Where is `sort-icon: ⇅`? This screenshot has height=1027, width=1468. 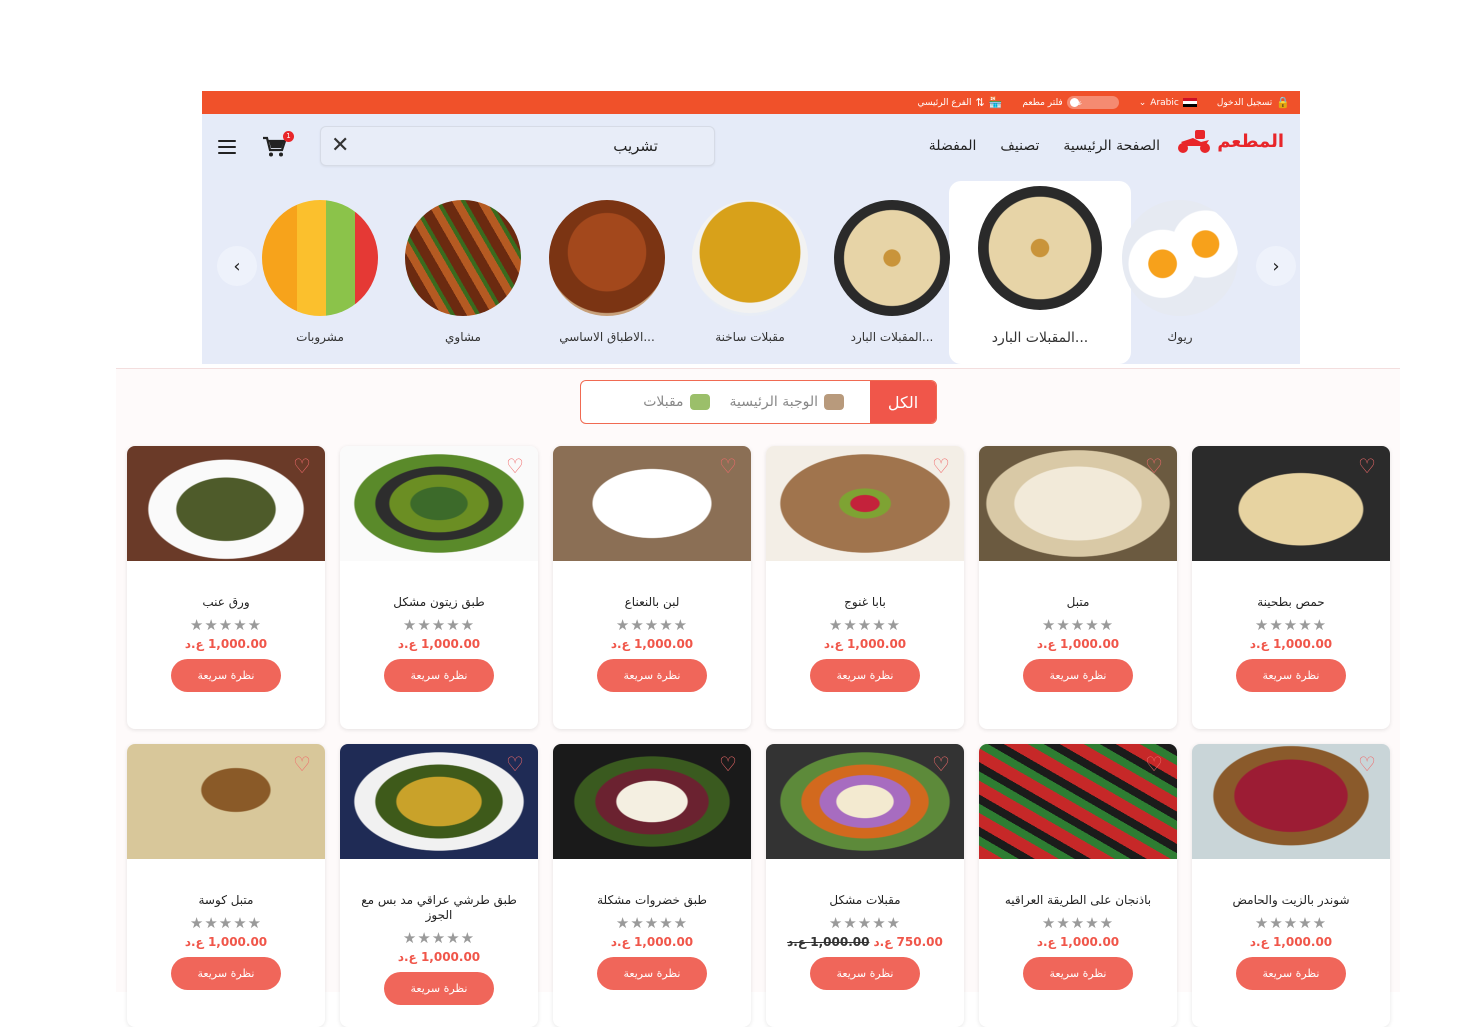 sort-icon: ⇅ is located at coordinates (980, 102).